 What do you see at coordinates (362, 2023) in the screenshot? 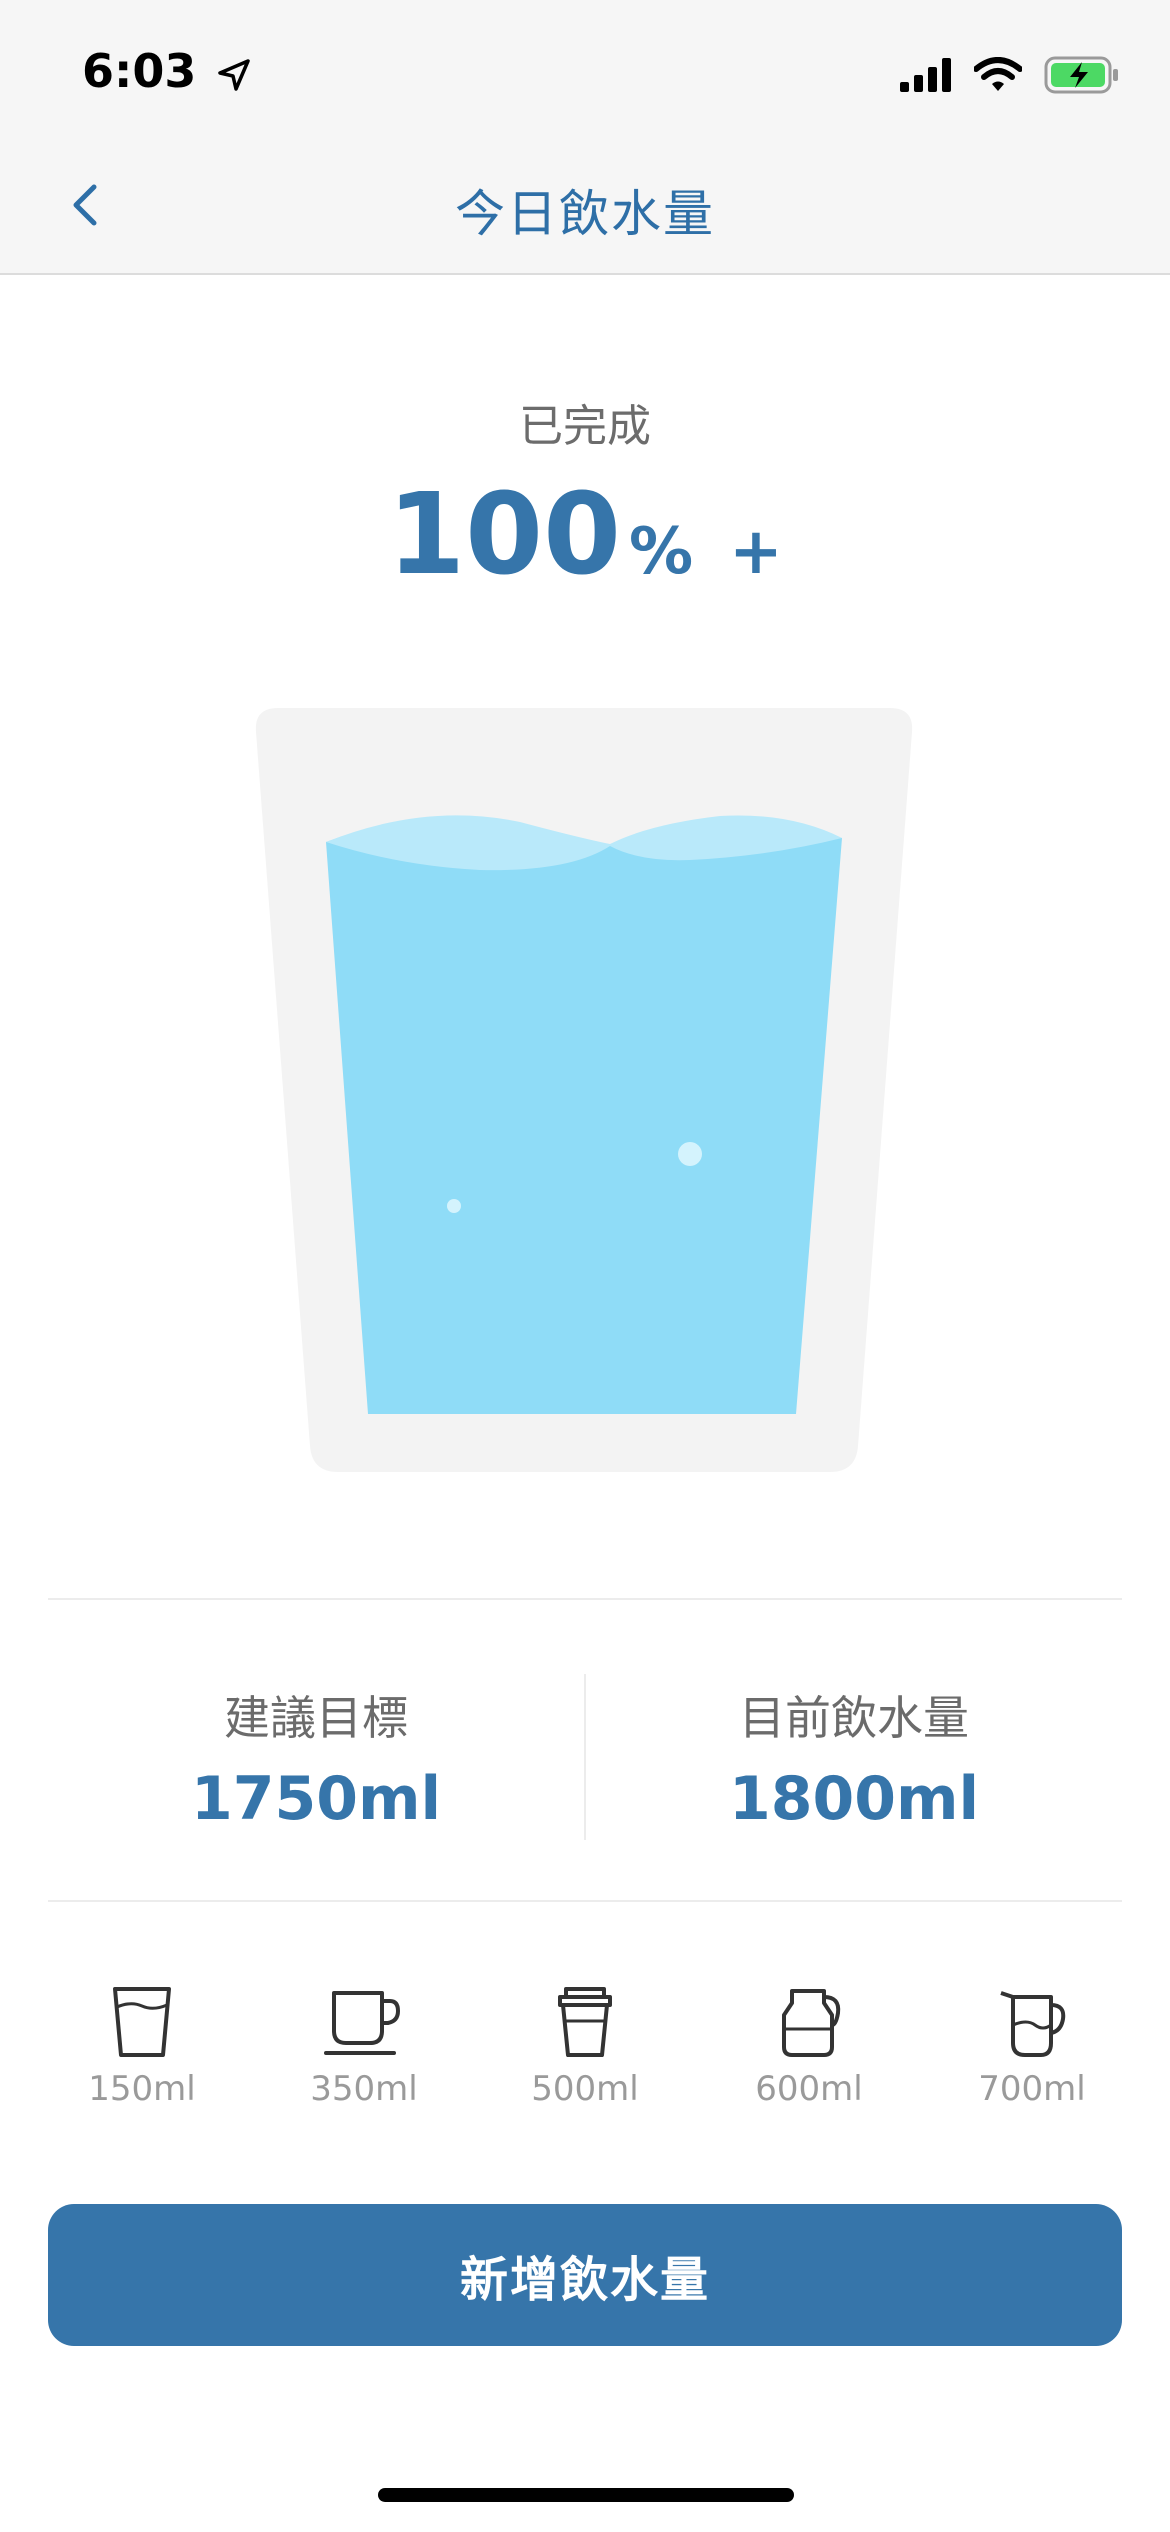
I see `mug-icon` at bounding box center [362, 2023].